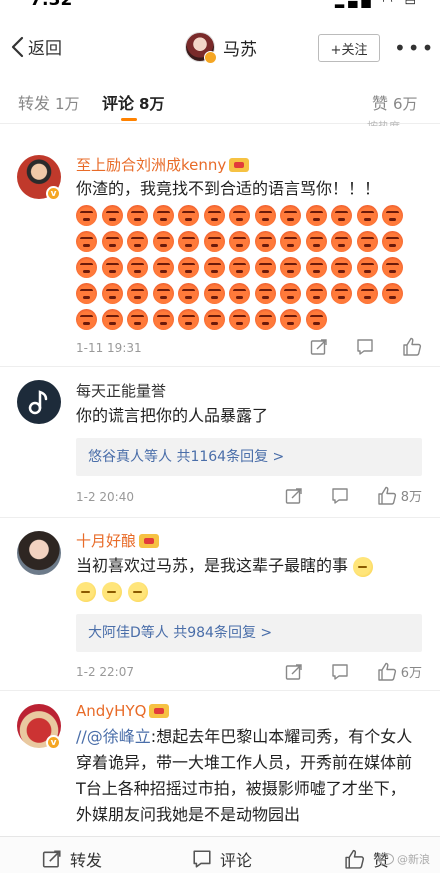 Image resolution: width=440 pixels, height=873 pixels. What do you see at coordinates (51, 5) in the screenshot?
I see `status-time: 7:32` at bounding box center [51, 5].